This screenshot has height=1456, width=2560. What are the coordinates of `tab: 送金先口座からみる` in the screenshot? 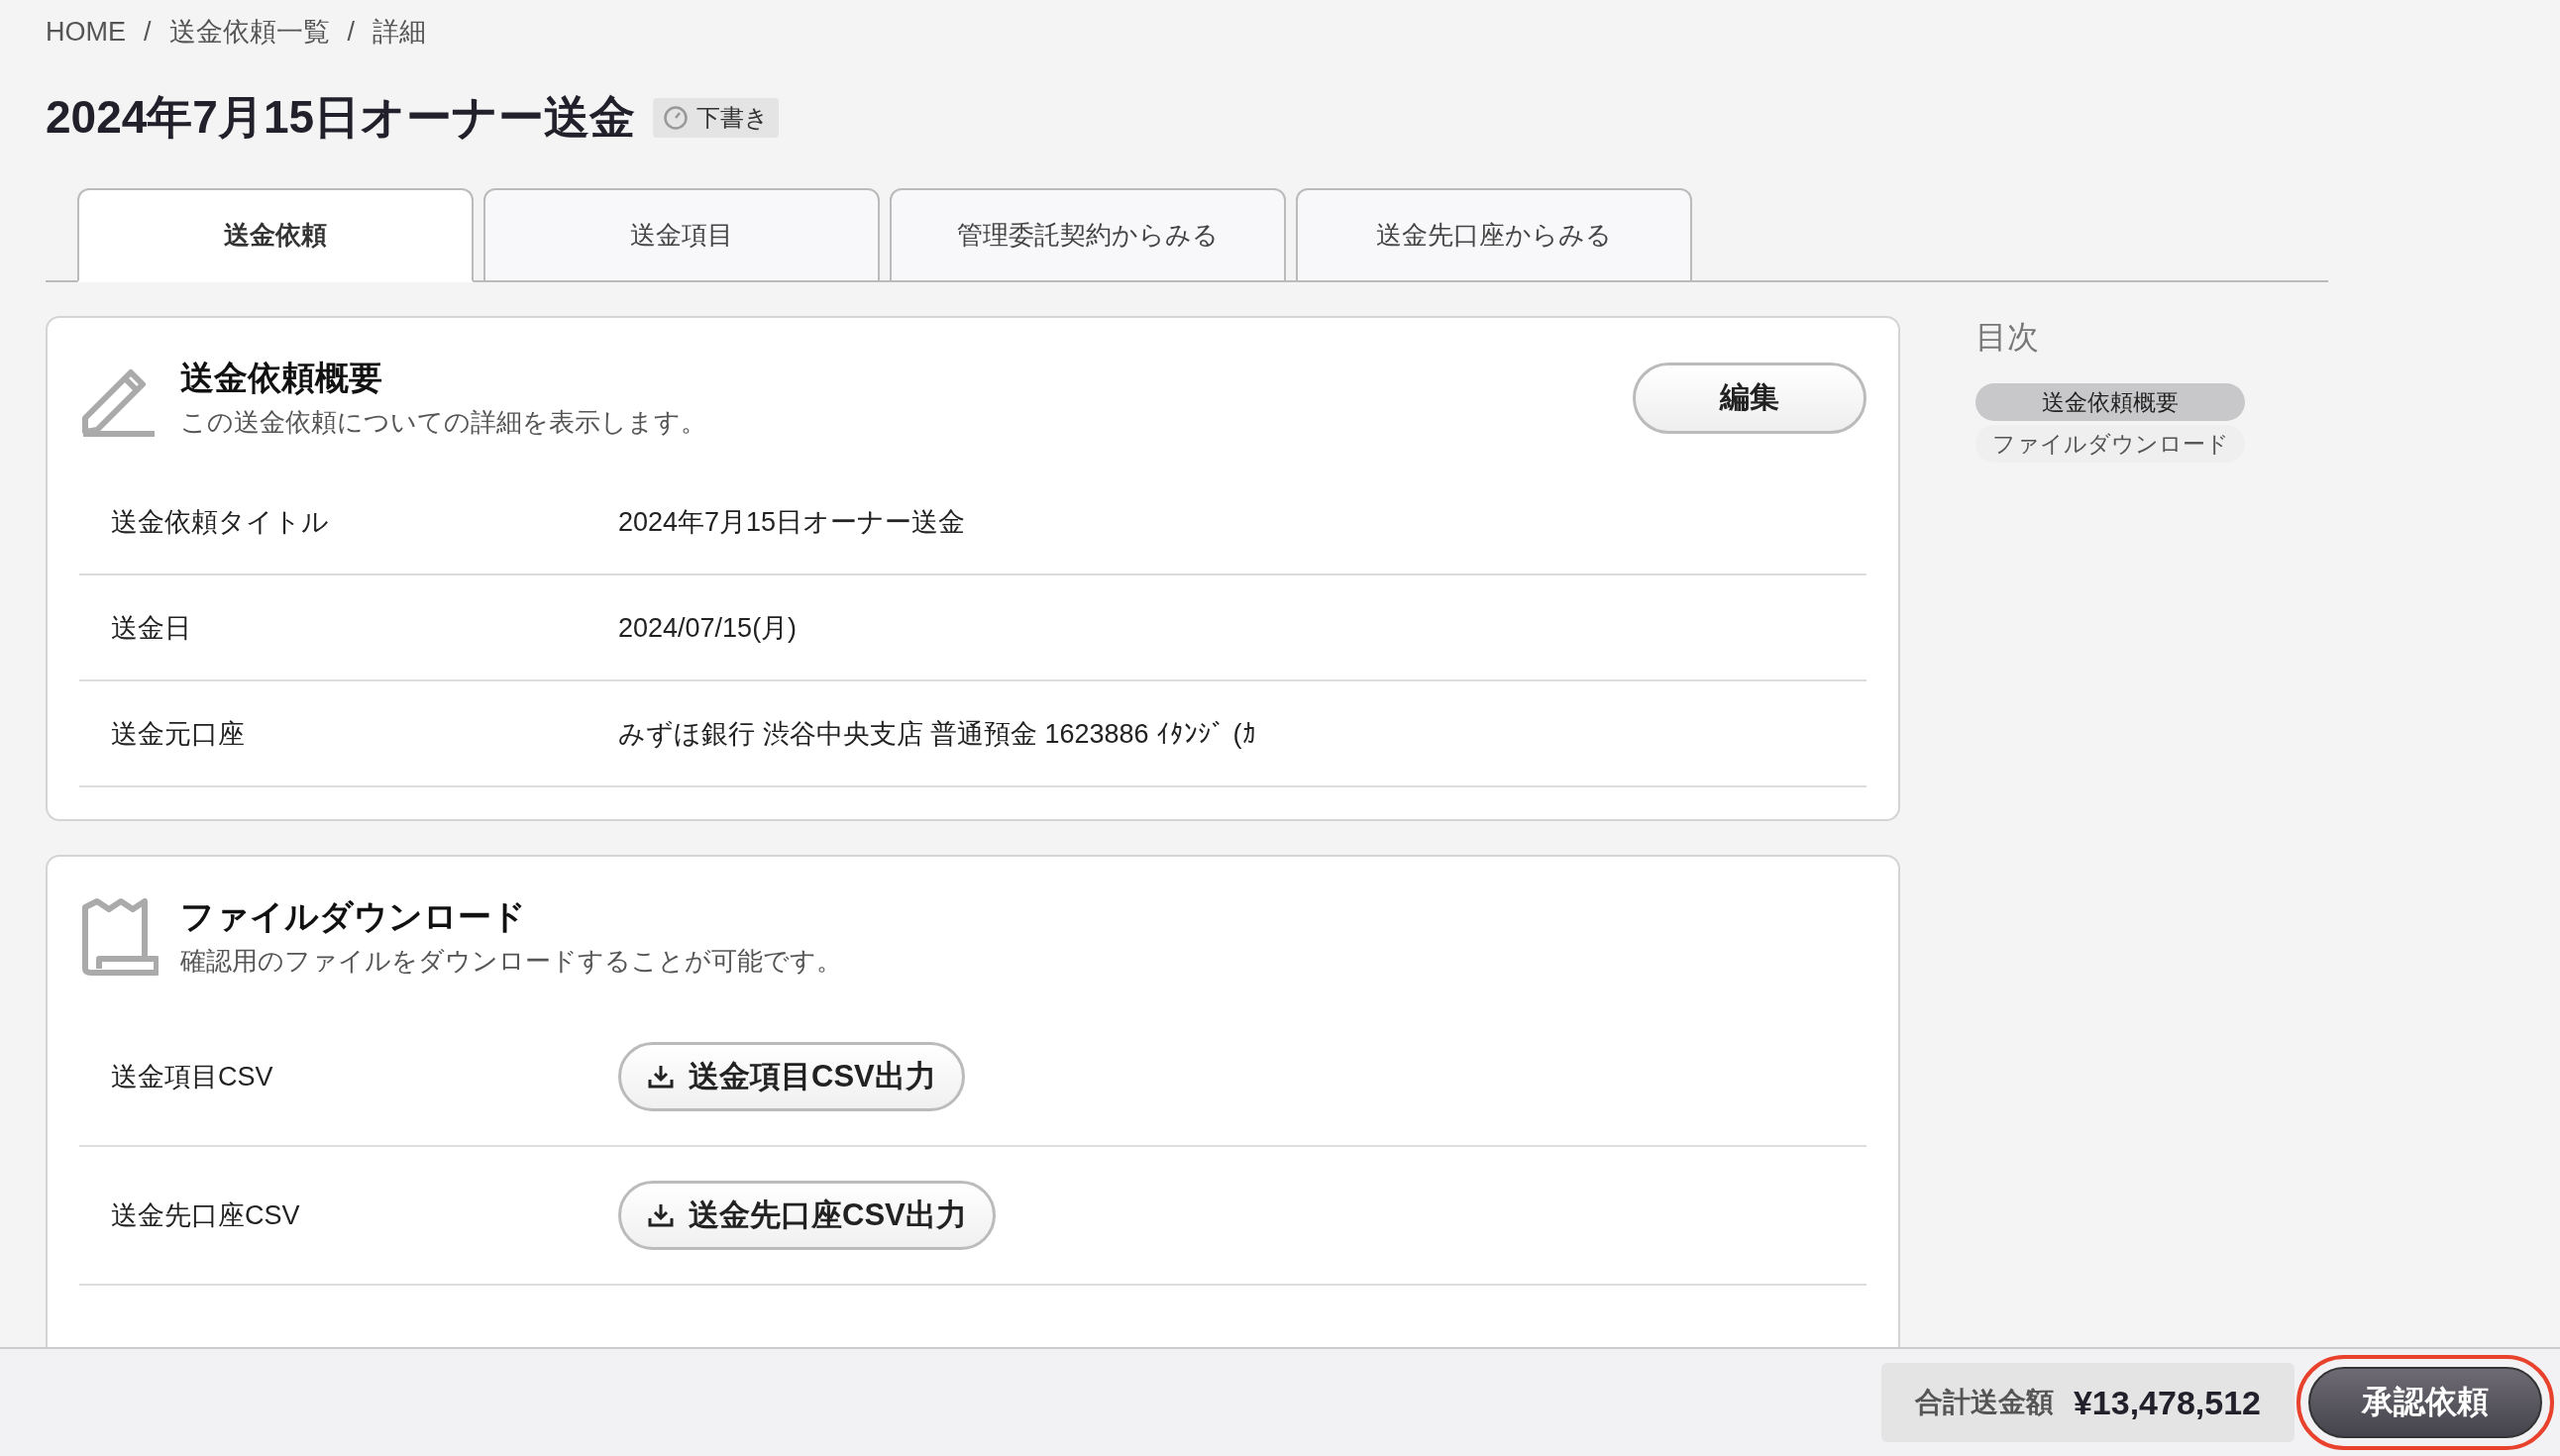 It's located at (1494, 235).